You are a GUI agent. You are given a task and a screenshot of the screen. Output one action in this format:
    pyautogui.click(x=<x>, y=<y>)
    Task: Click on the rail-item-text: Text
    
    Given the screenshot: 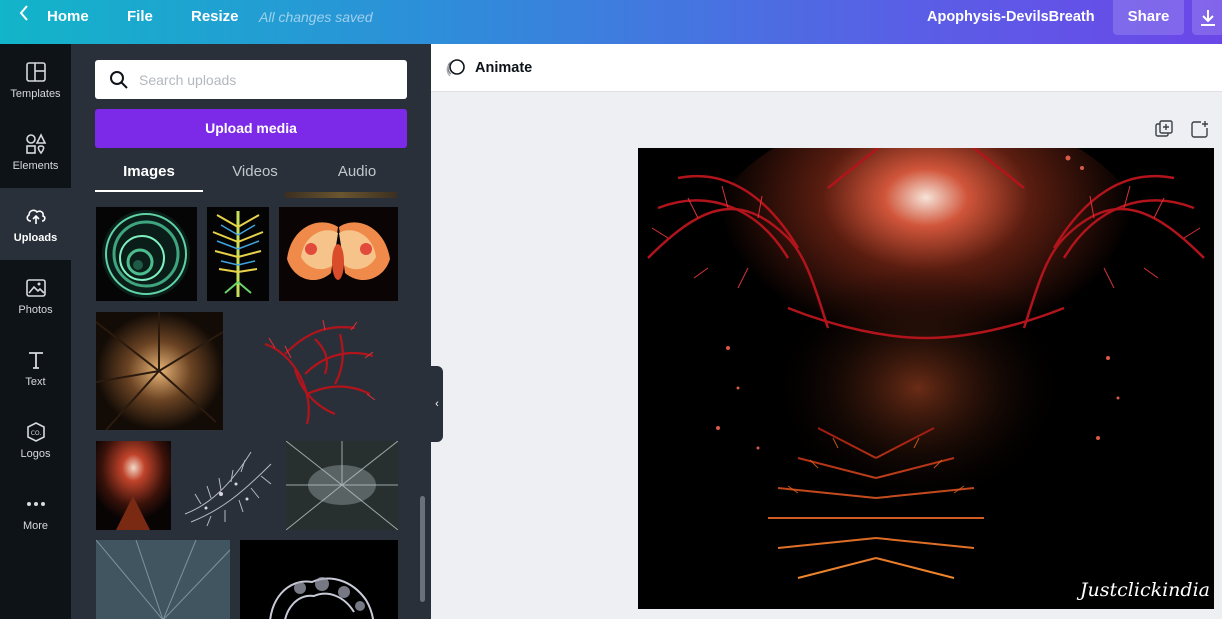 What is the action you would take?
    pyautogui.click(x=35, y=368)
    